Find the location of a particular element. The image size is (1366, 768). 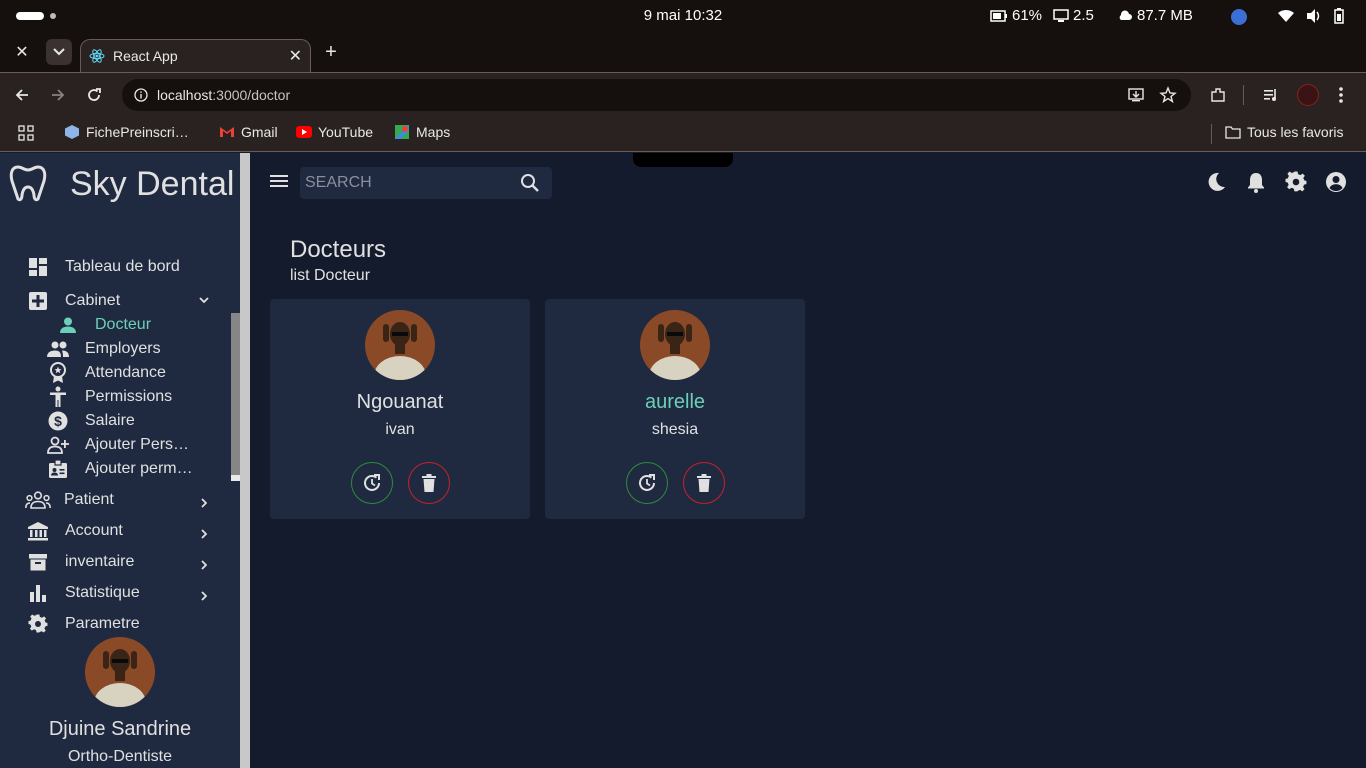

bookmark-youtube: YouTube is located at coordinates (334, 132).